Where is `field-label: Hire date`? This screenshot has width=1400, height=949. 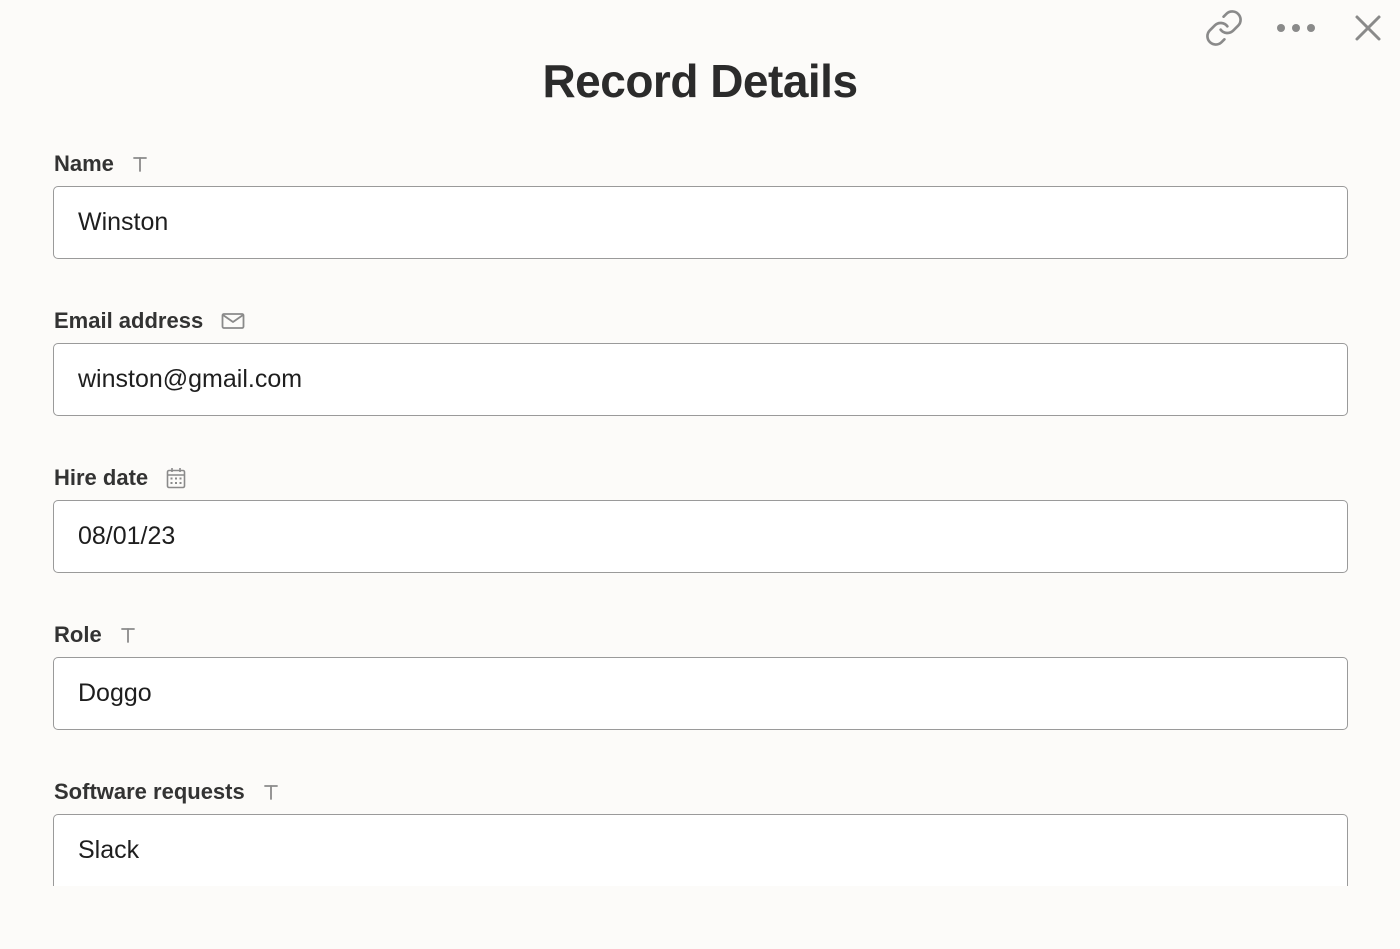
field-label: Hire date is located at coordinates (101, 477).